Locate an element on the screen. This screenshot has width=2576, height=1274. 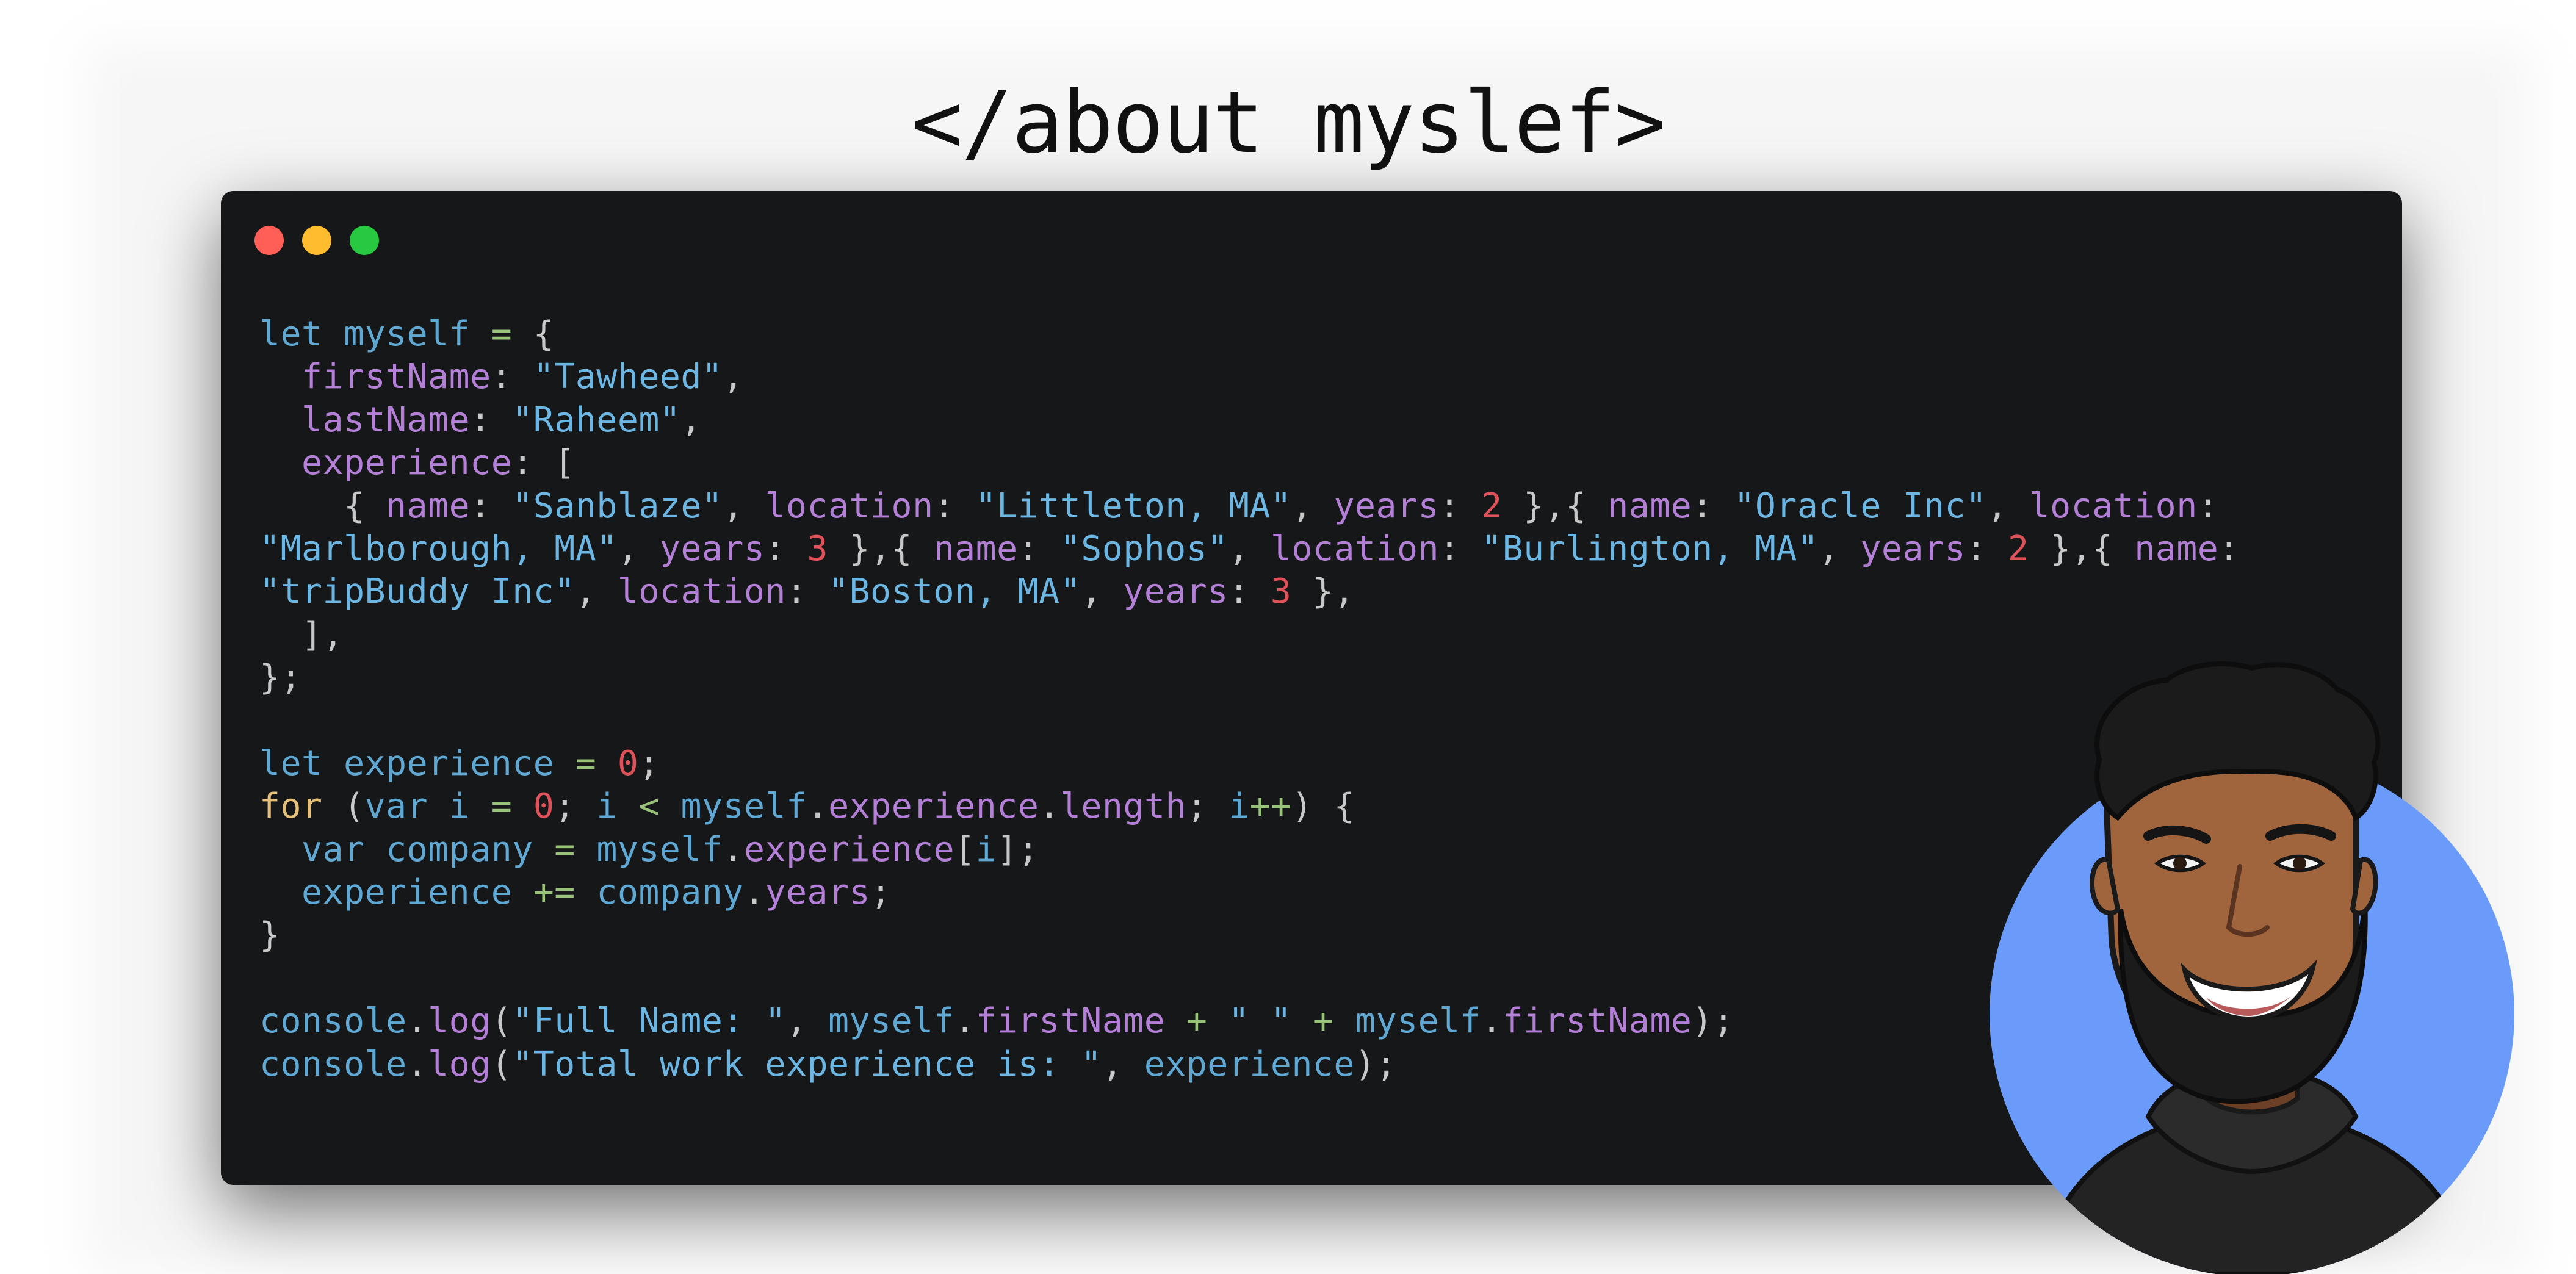
code-token: let is located at coordinates (291, 763).